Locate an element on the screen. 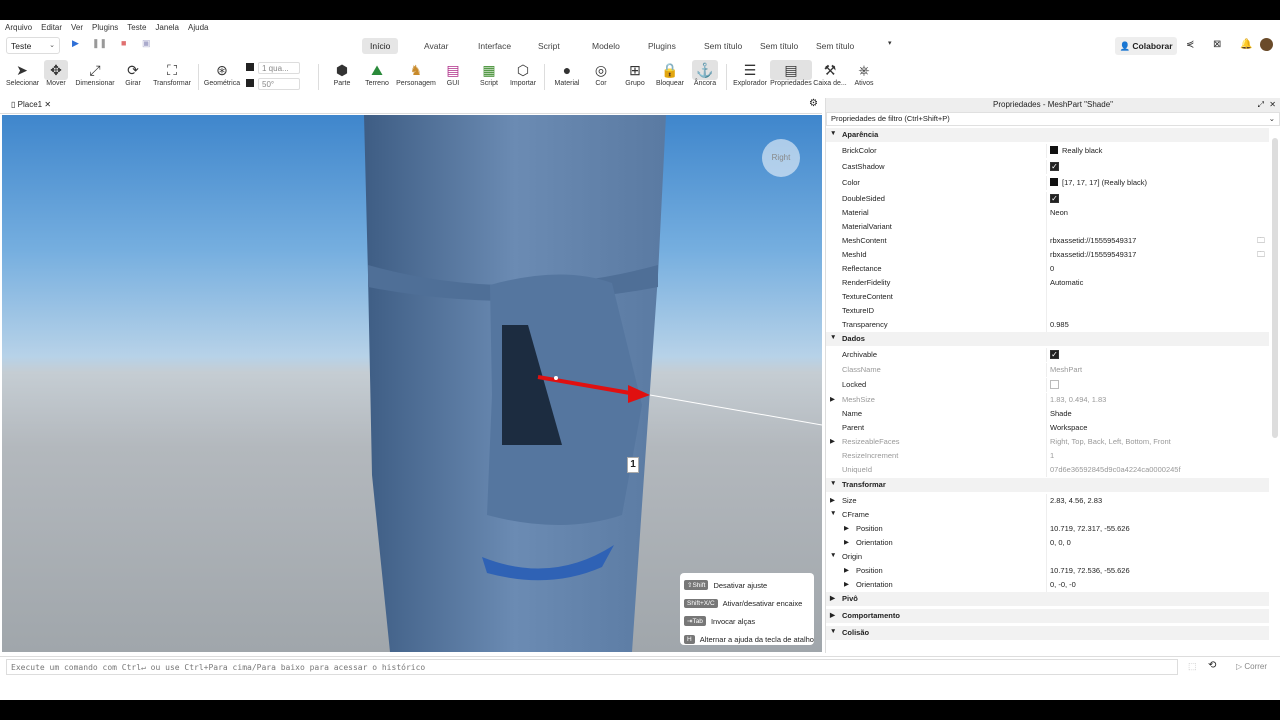 The height and width of the screenshot is (720, 1280). anchor-tool: ⚓ Âncora is located at coordinates (705, 73).